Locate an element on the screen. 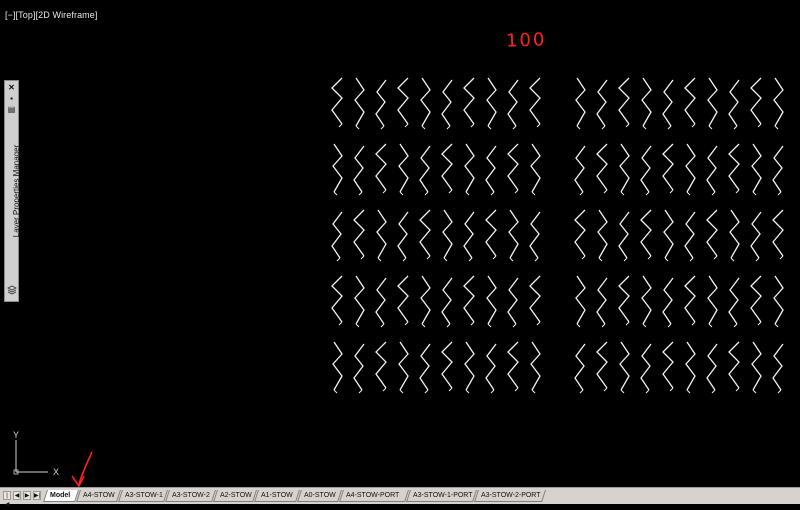 This screenshot has height=510, width=800. close-icon: ✕ is located at coordinates (11, 87).